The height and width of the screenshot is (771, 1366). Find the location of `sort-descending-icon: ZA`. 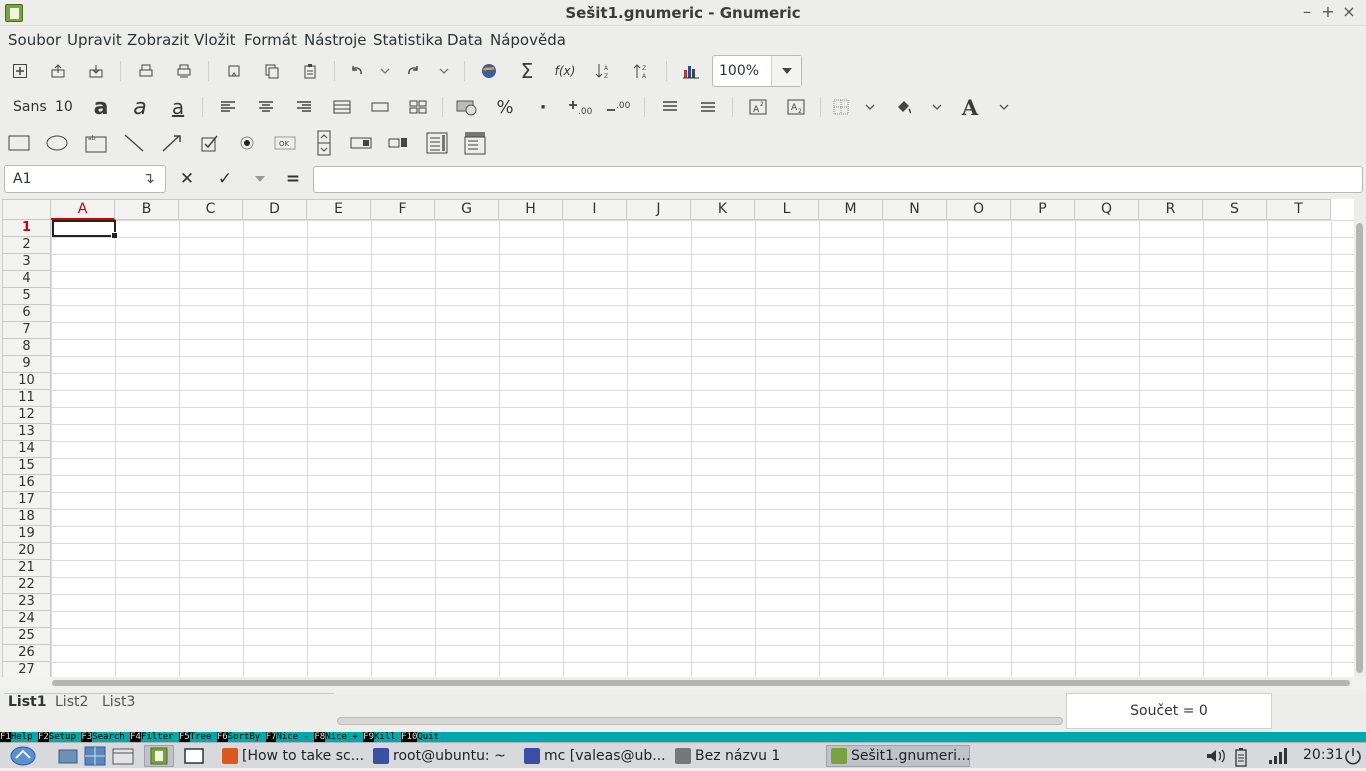

sort-descending-icon: ZA is located at coordinates (641, 71).